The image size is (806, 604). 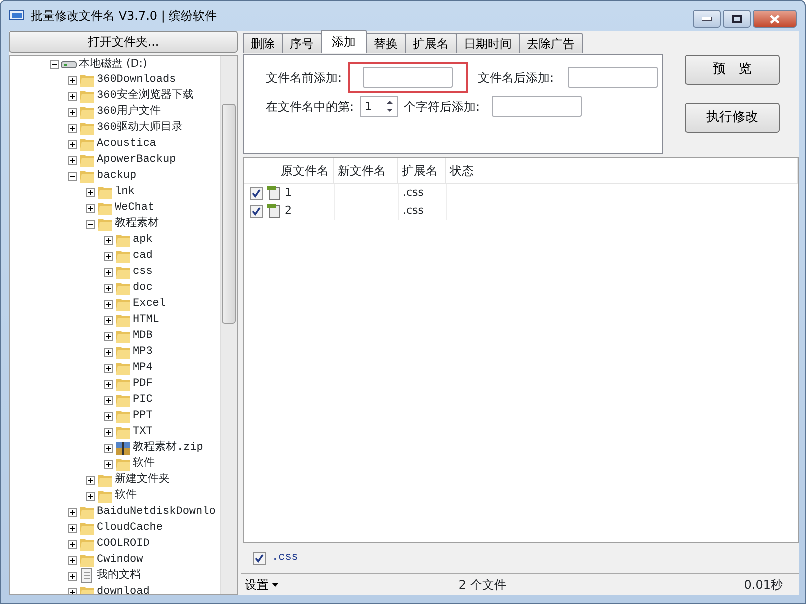 I want to click on tree-item: MP3, so click(x=143, y=352).